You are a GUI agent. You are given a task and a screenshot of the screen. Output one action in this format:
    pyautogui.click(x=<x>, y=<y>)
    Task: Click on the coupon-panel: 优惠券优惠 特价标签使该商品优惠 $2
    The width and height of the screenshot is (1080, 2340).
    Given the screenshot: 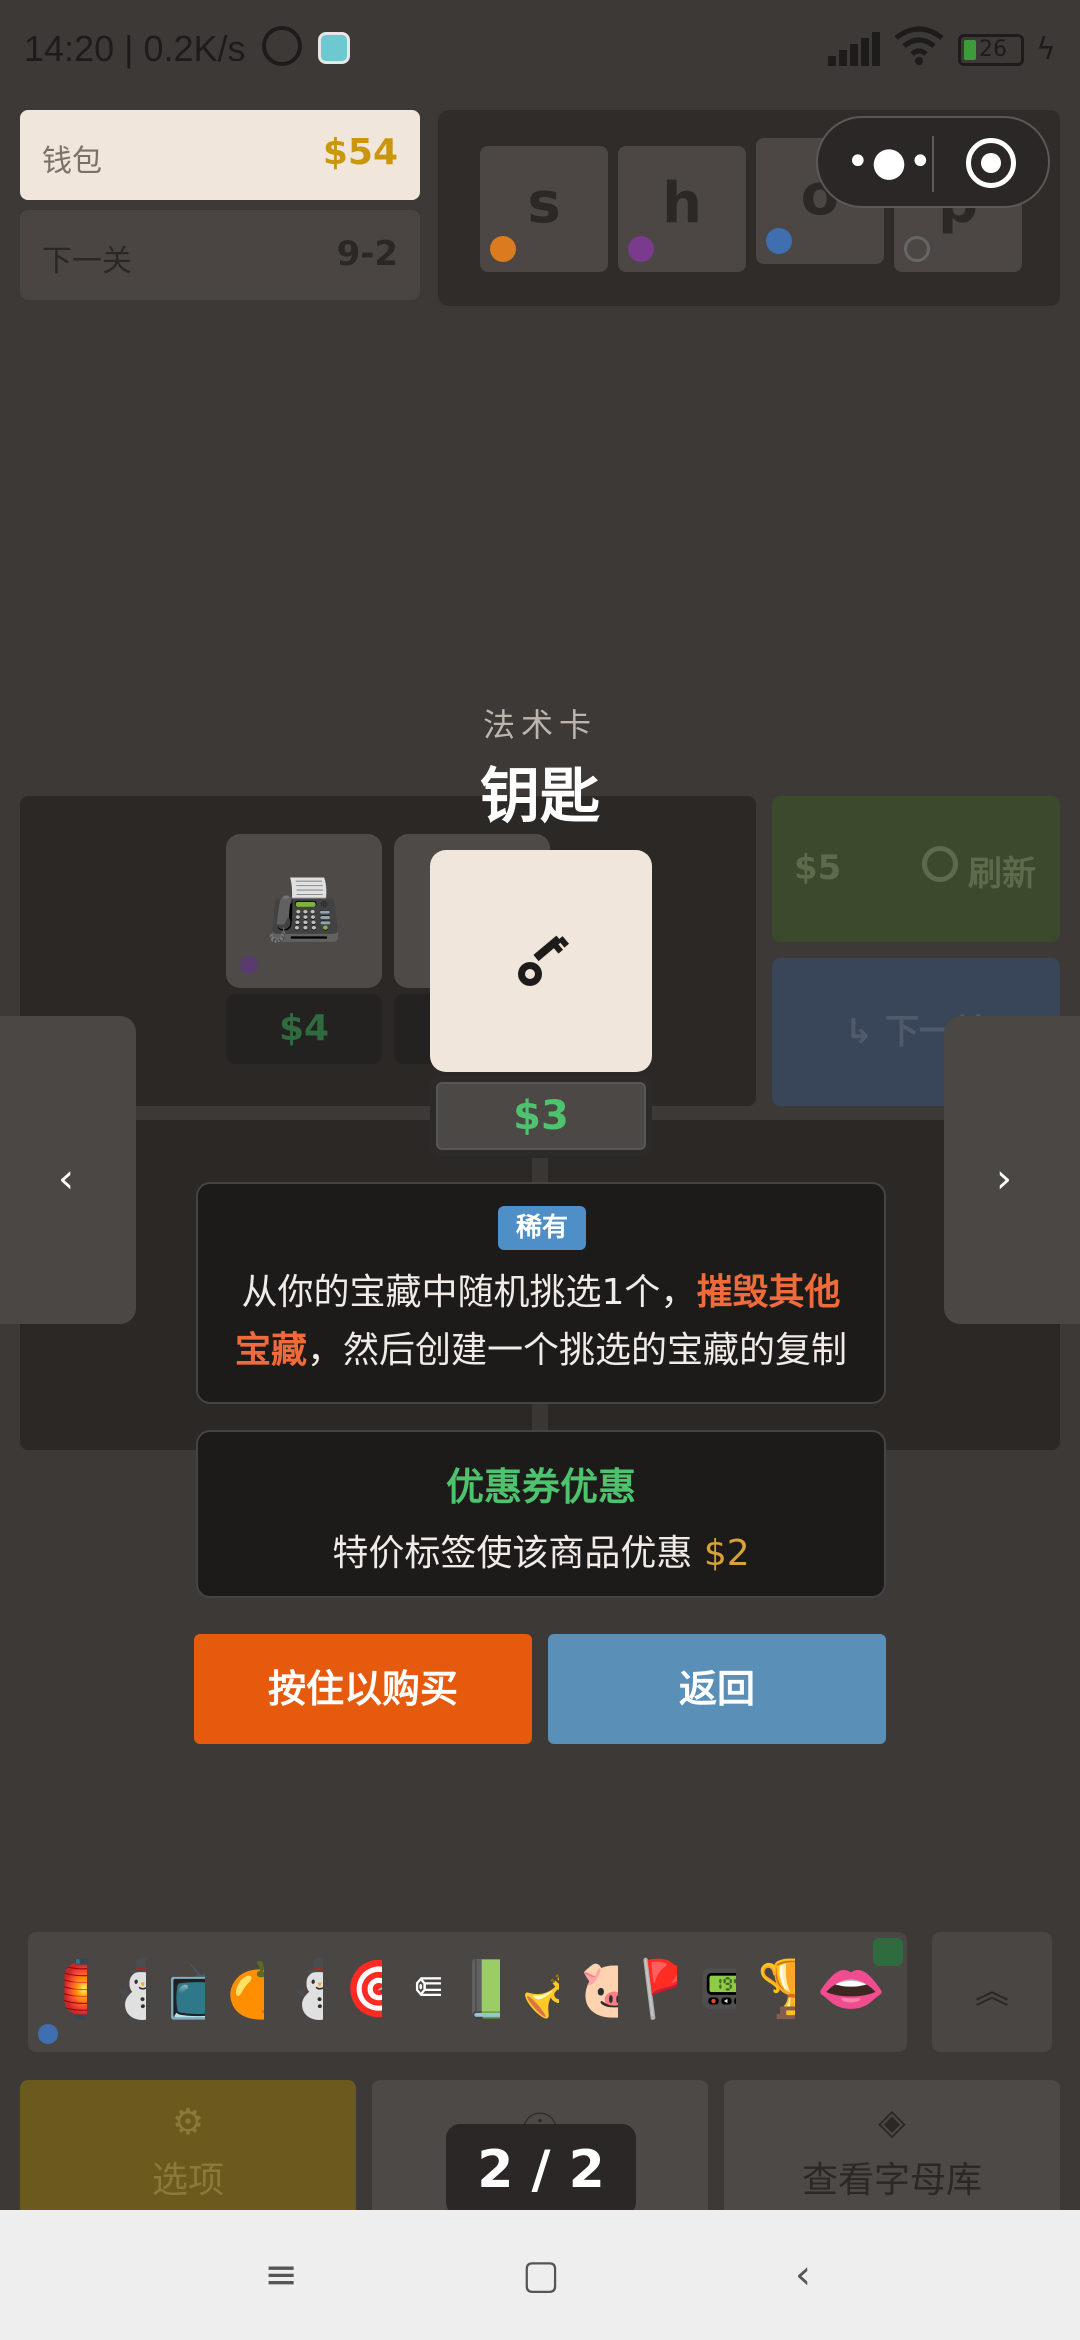 What is the action you would take?
    pyautogui.click(x=541, y=1514)
    